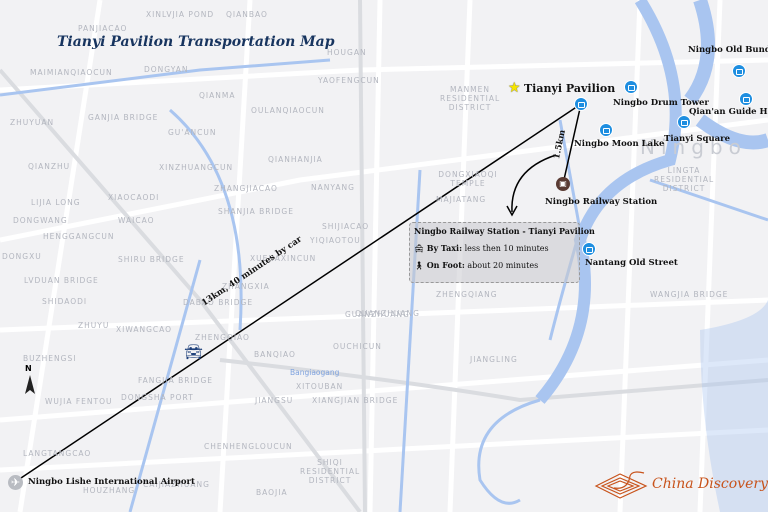  Describe the element at coordinates (32, 122) in the screenshot. I see `place-label: ZHUYUAN` at that location.